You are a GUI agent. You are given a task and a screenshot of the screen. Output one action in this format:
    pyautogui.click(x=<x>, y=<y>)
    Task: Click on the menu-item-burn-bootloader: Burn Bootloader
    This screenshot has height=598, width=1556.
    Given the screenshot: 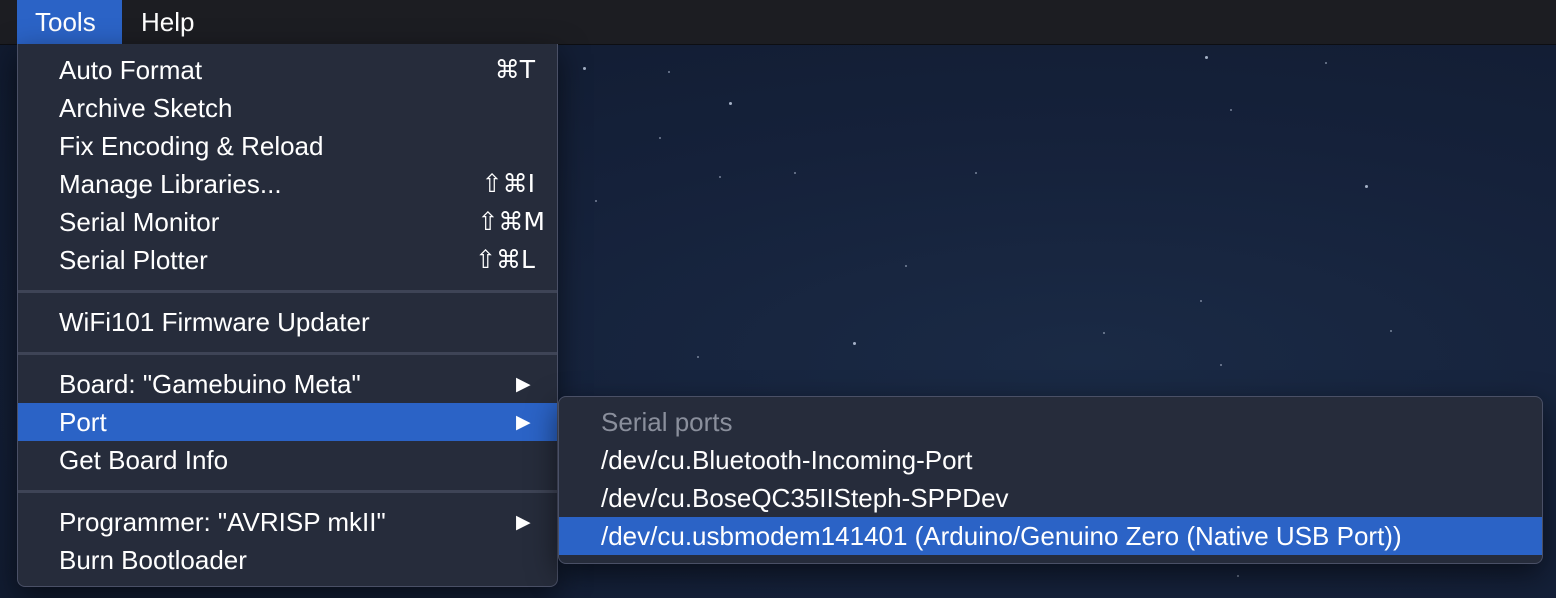 What is the action you would take?
    pyautogui.click(x=287, y=560)
    